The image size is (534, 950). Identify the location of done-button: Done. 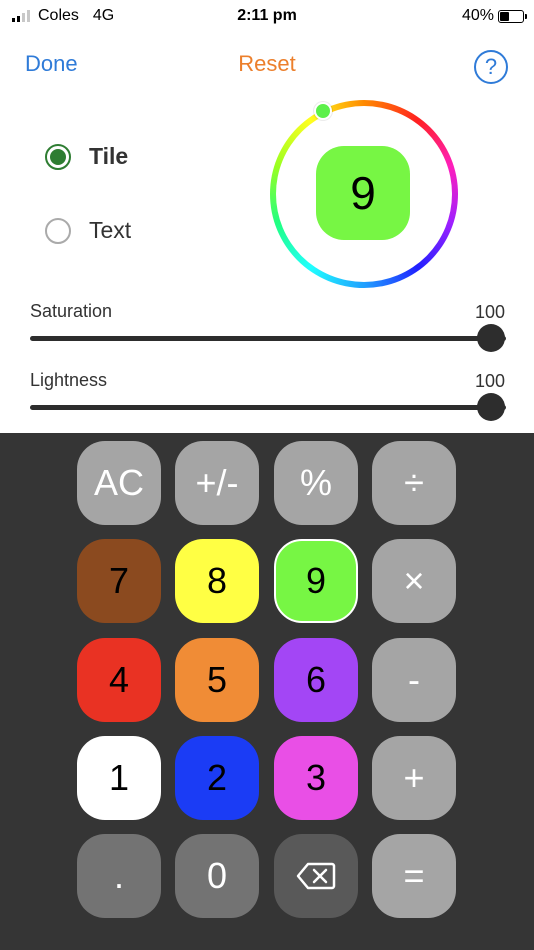
(51, 64).